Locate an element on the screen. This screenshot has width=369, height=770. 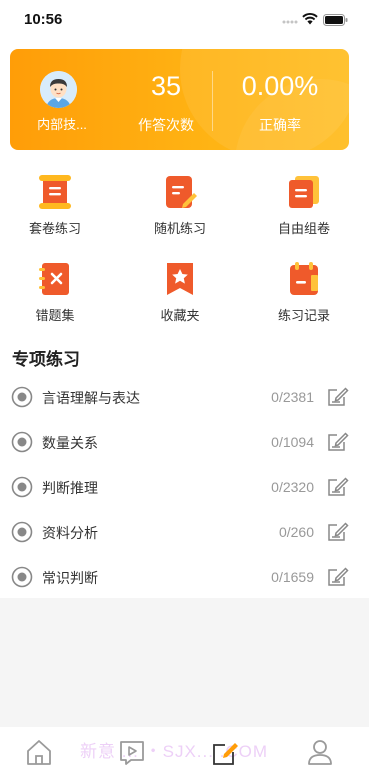
status-bar: 10:56 is located at coordinates (184, 20).